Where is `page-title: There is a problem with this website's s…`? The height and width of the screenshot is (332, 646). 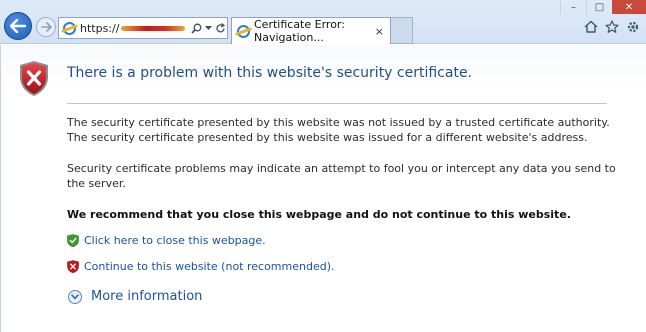
page-title: There is a problem with this website's s… is located at coordinates (270, 73).